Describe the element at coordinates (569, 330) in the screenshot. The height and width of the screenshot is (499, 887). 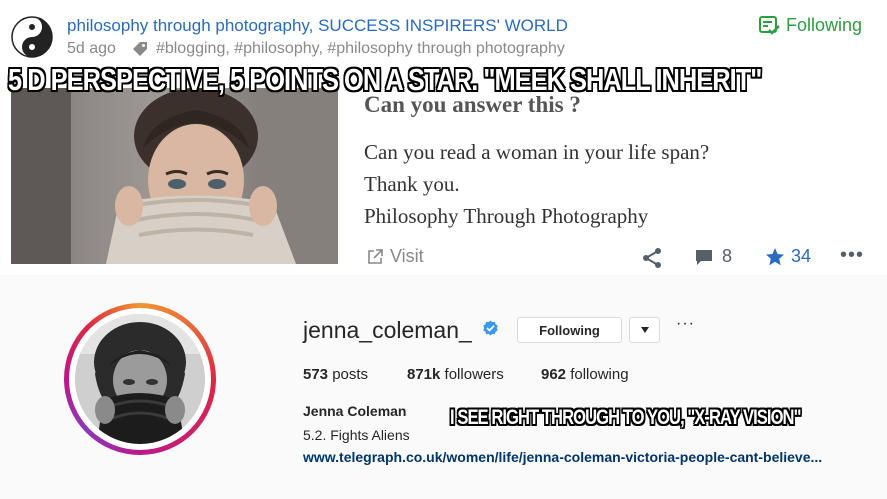
I see `following-toggle-button: Following` at that location.